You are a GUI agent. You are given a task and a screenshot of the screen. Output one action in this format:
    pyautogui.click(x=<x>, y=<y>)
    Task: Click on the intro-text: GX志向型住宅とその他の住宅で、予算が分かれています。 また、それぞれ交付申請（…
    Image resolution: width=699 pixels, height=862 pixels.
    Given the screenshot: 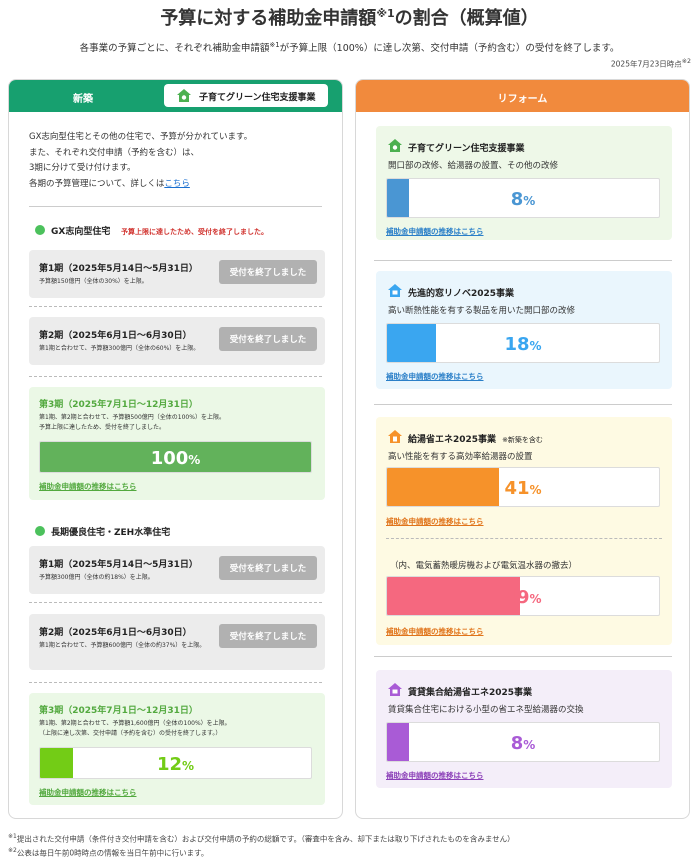 What is the action you would take?
    pyautogui.click(x=141, y=160)
    